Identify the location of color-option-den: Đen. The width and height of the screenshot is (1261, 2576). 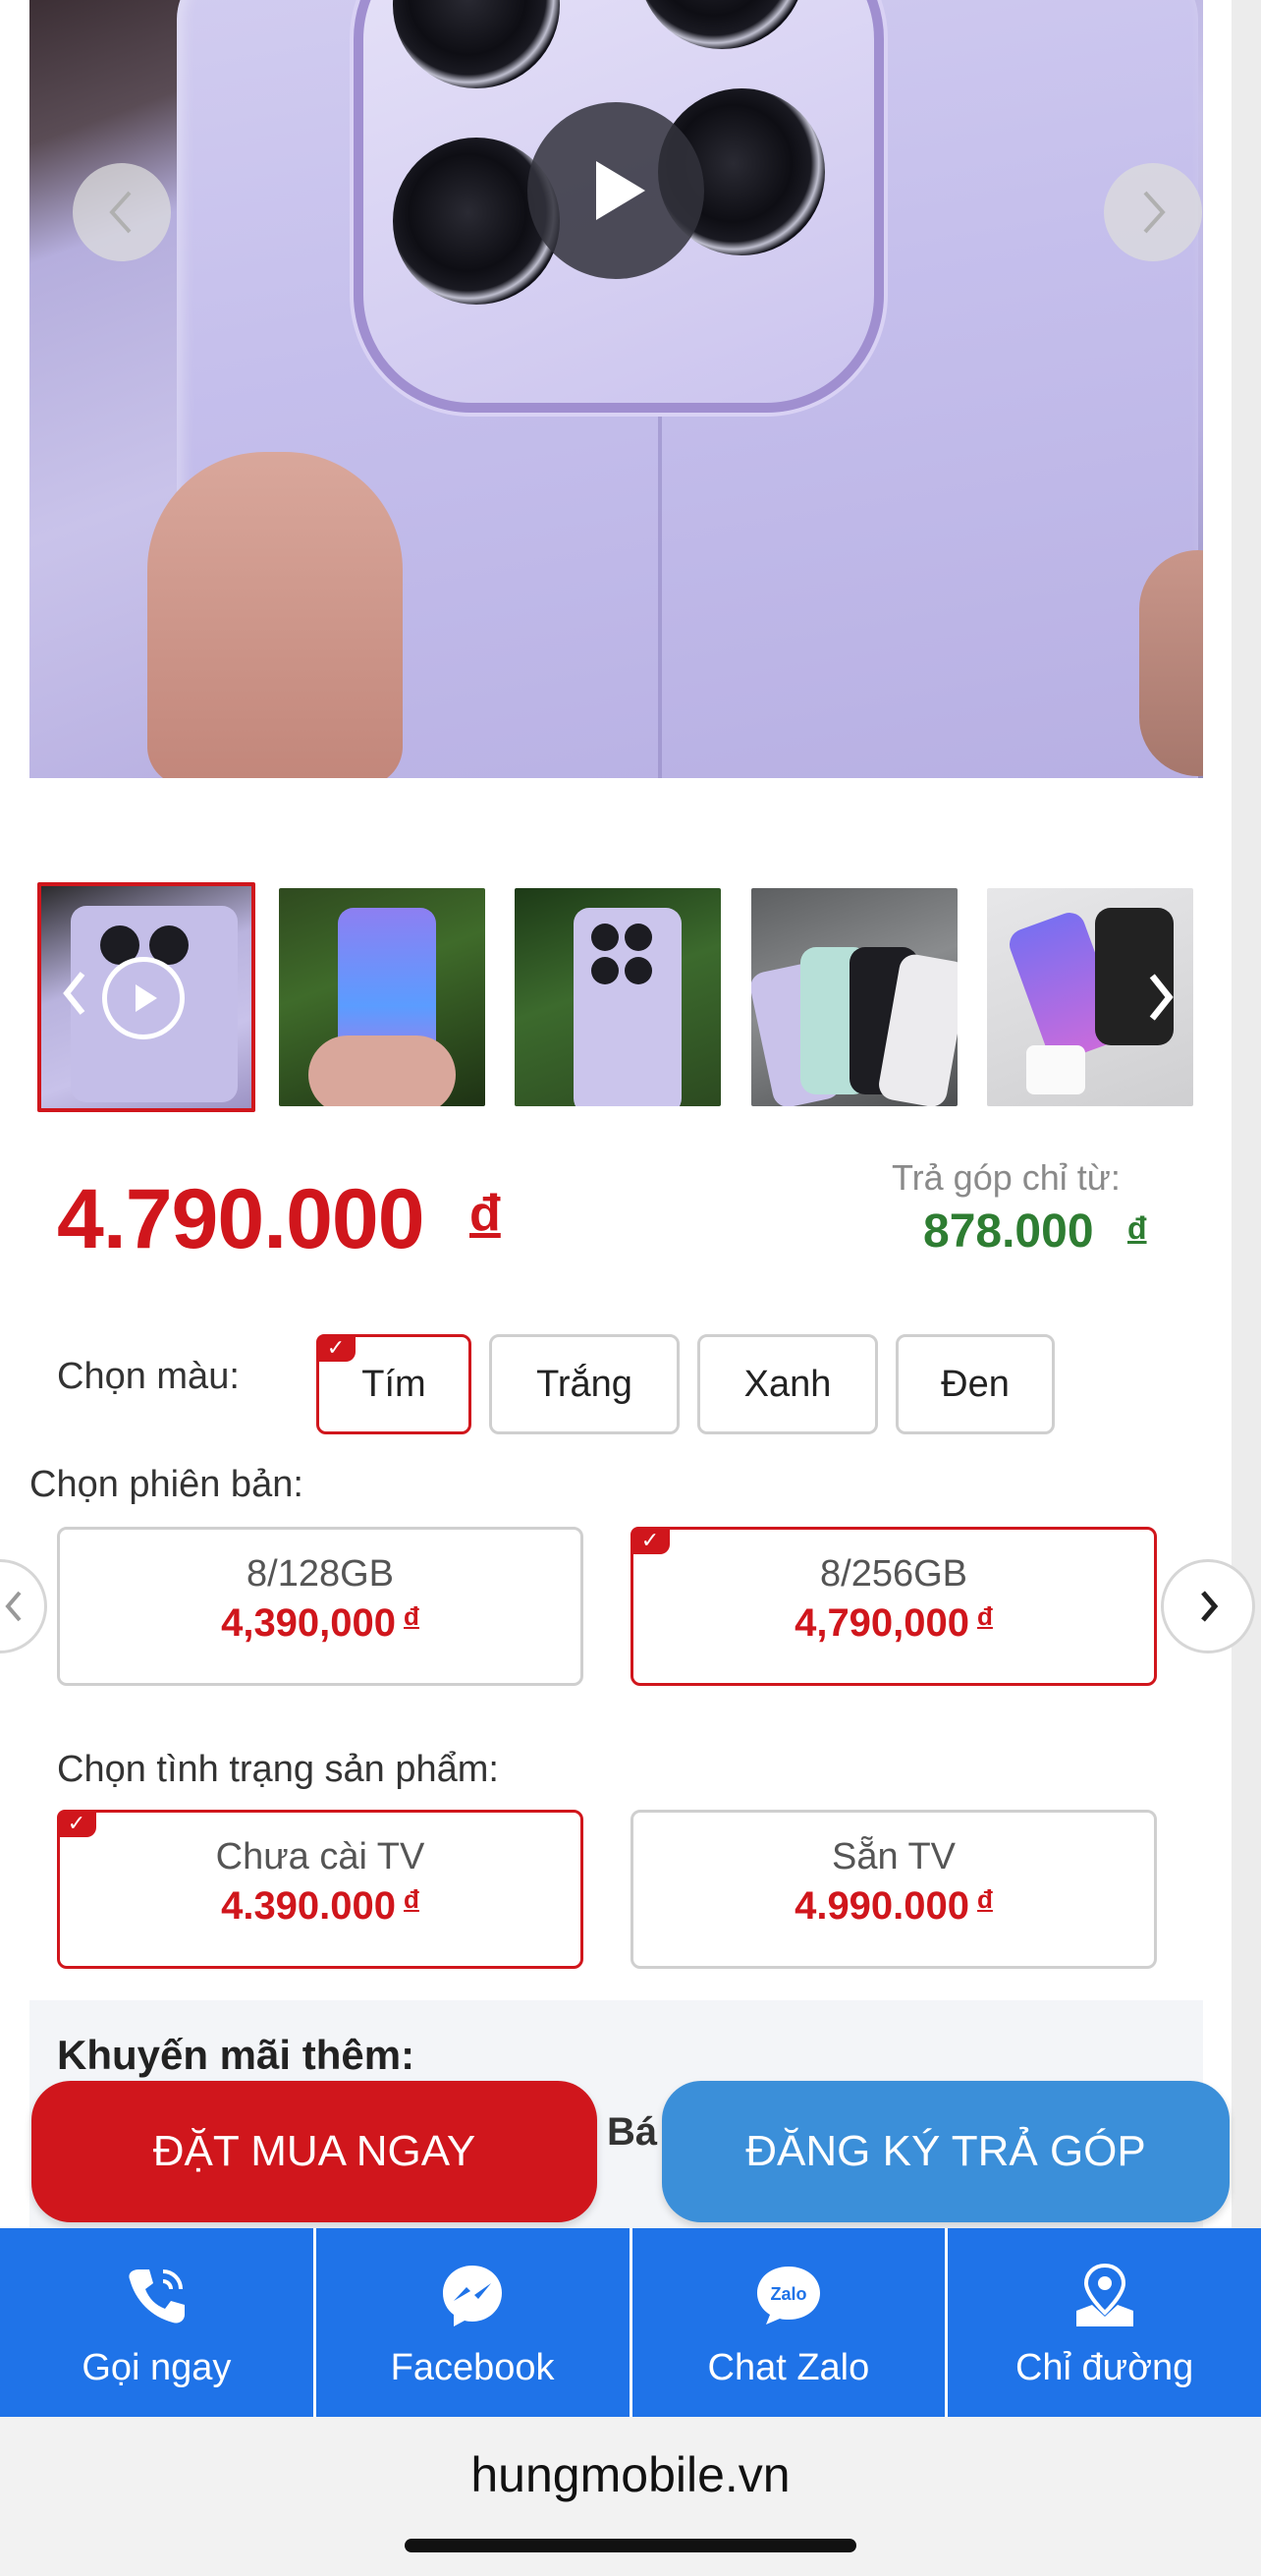
(975, 1384).